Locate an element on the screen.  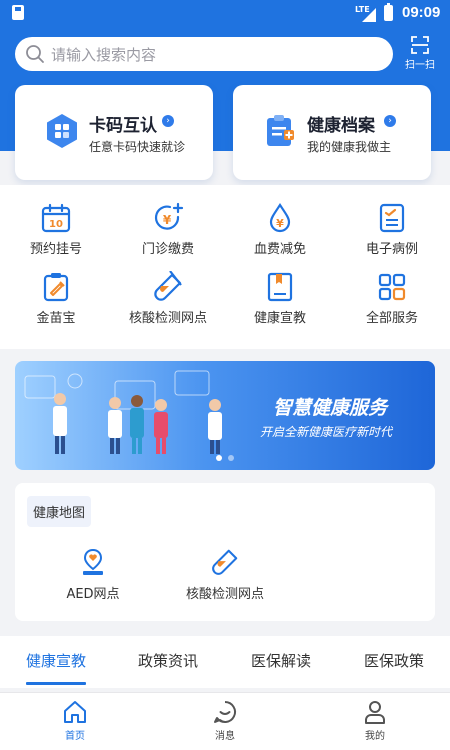
carousel-dot is located at coordinates (231, 458).